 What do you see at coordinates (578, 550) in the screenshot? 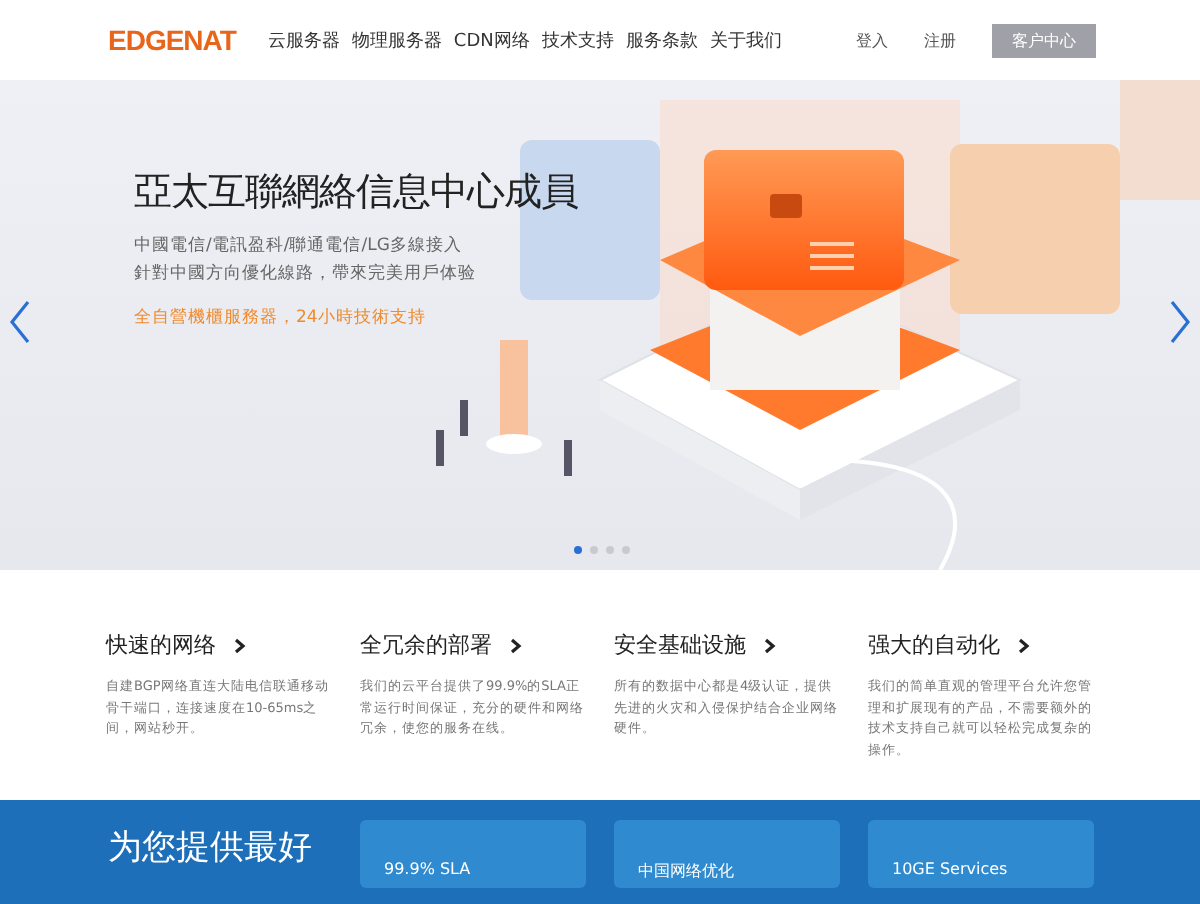
I see `slide-dot` at bounding box center [578, 550].